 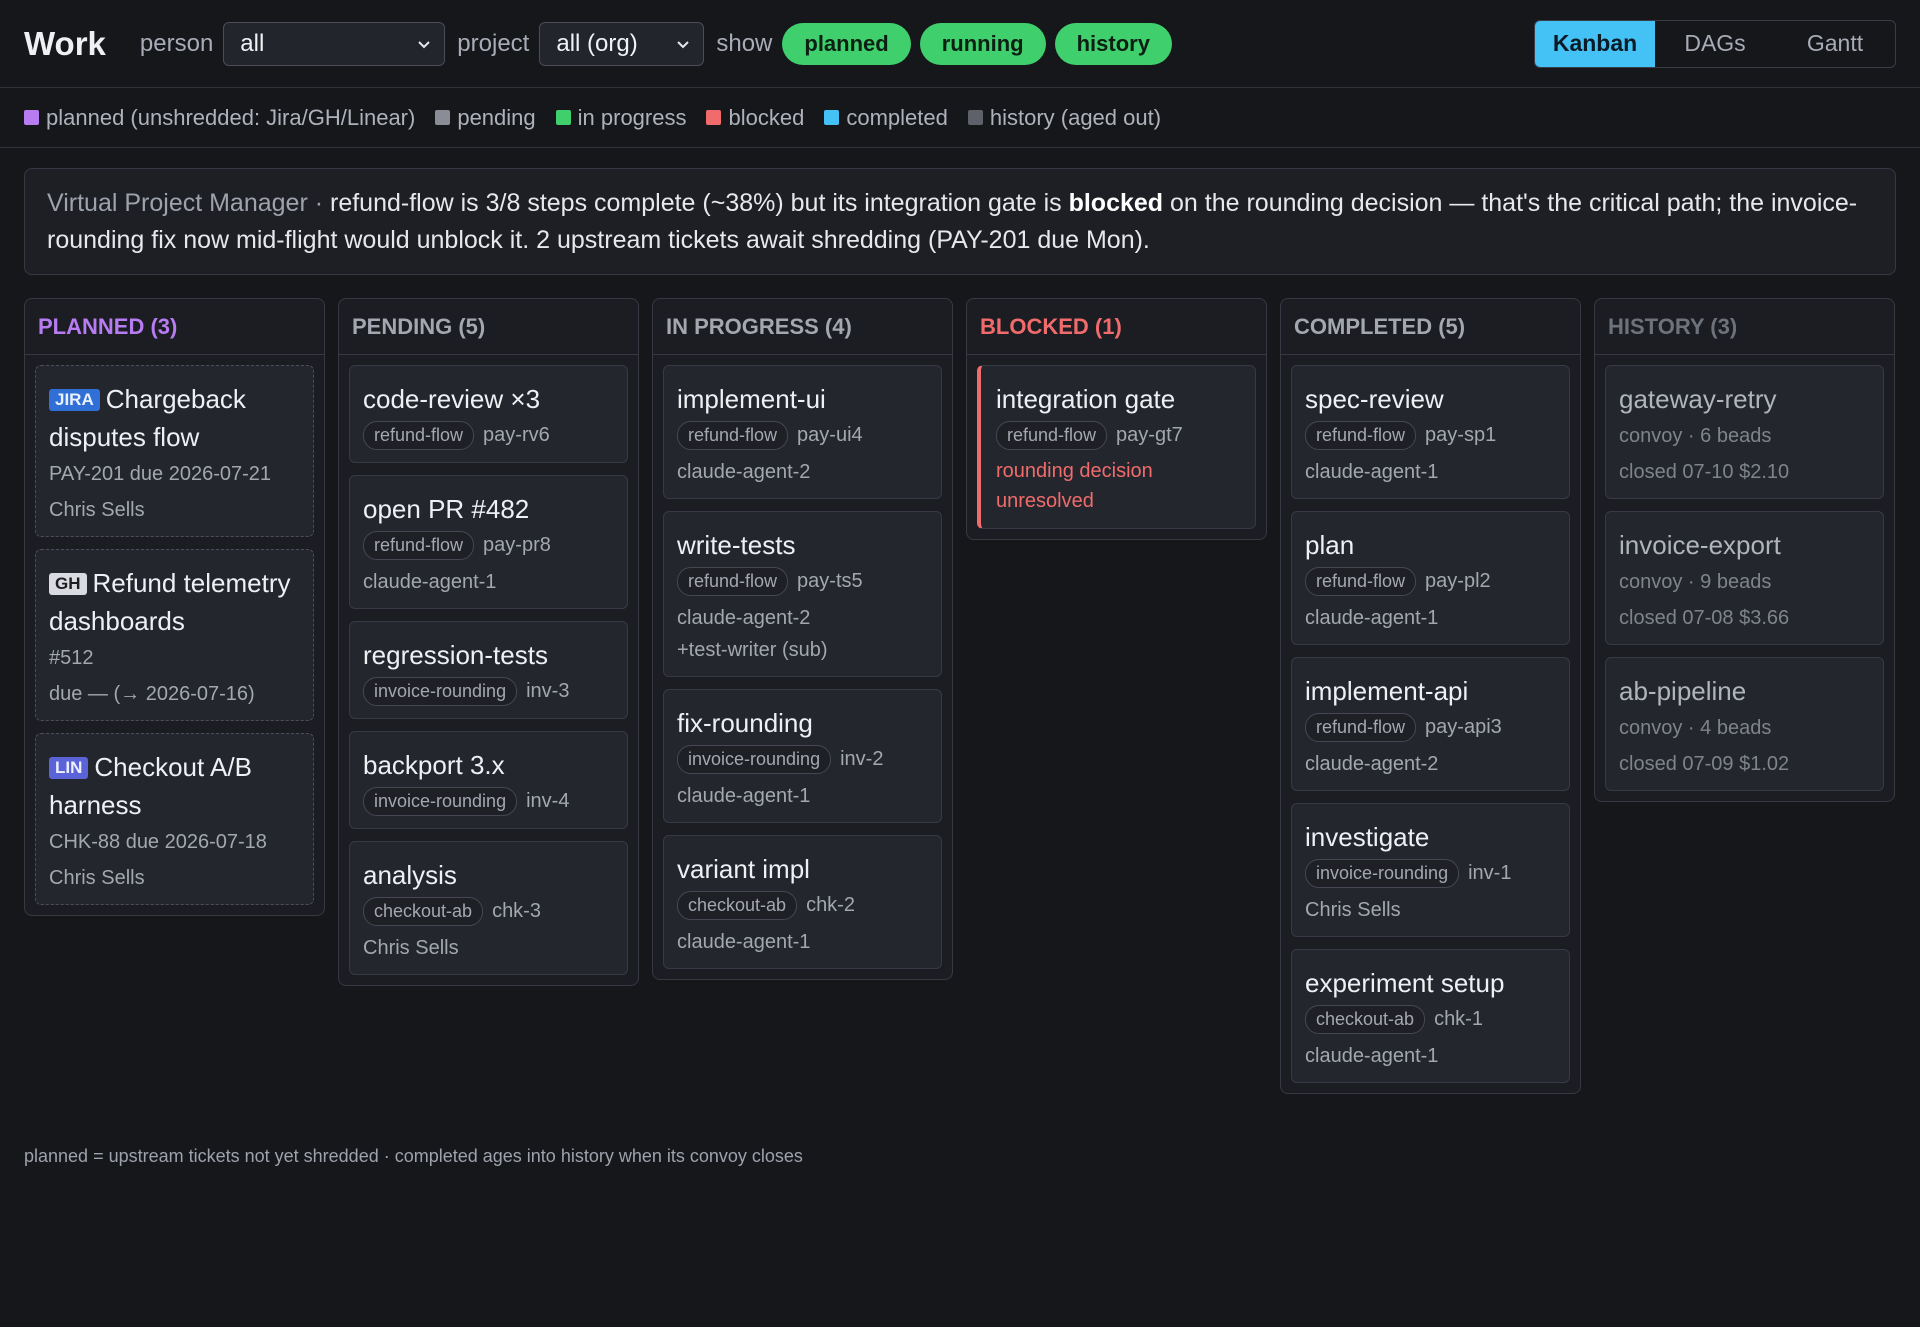 What do you see at coordinates (1695, 728) in the screenshot?
I see `convoy-summary: convoy · 4 beads` at bounding box center [1695, 728].